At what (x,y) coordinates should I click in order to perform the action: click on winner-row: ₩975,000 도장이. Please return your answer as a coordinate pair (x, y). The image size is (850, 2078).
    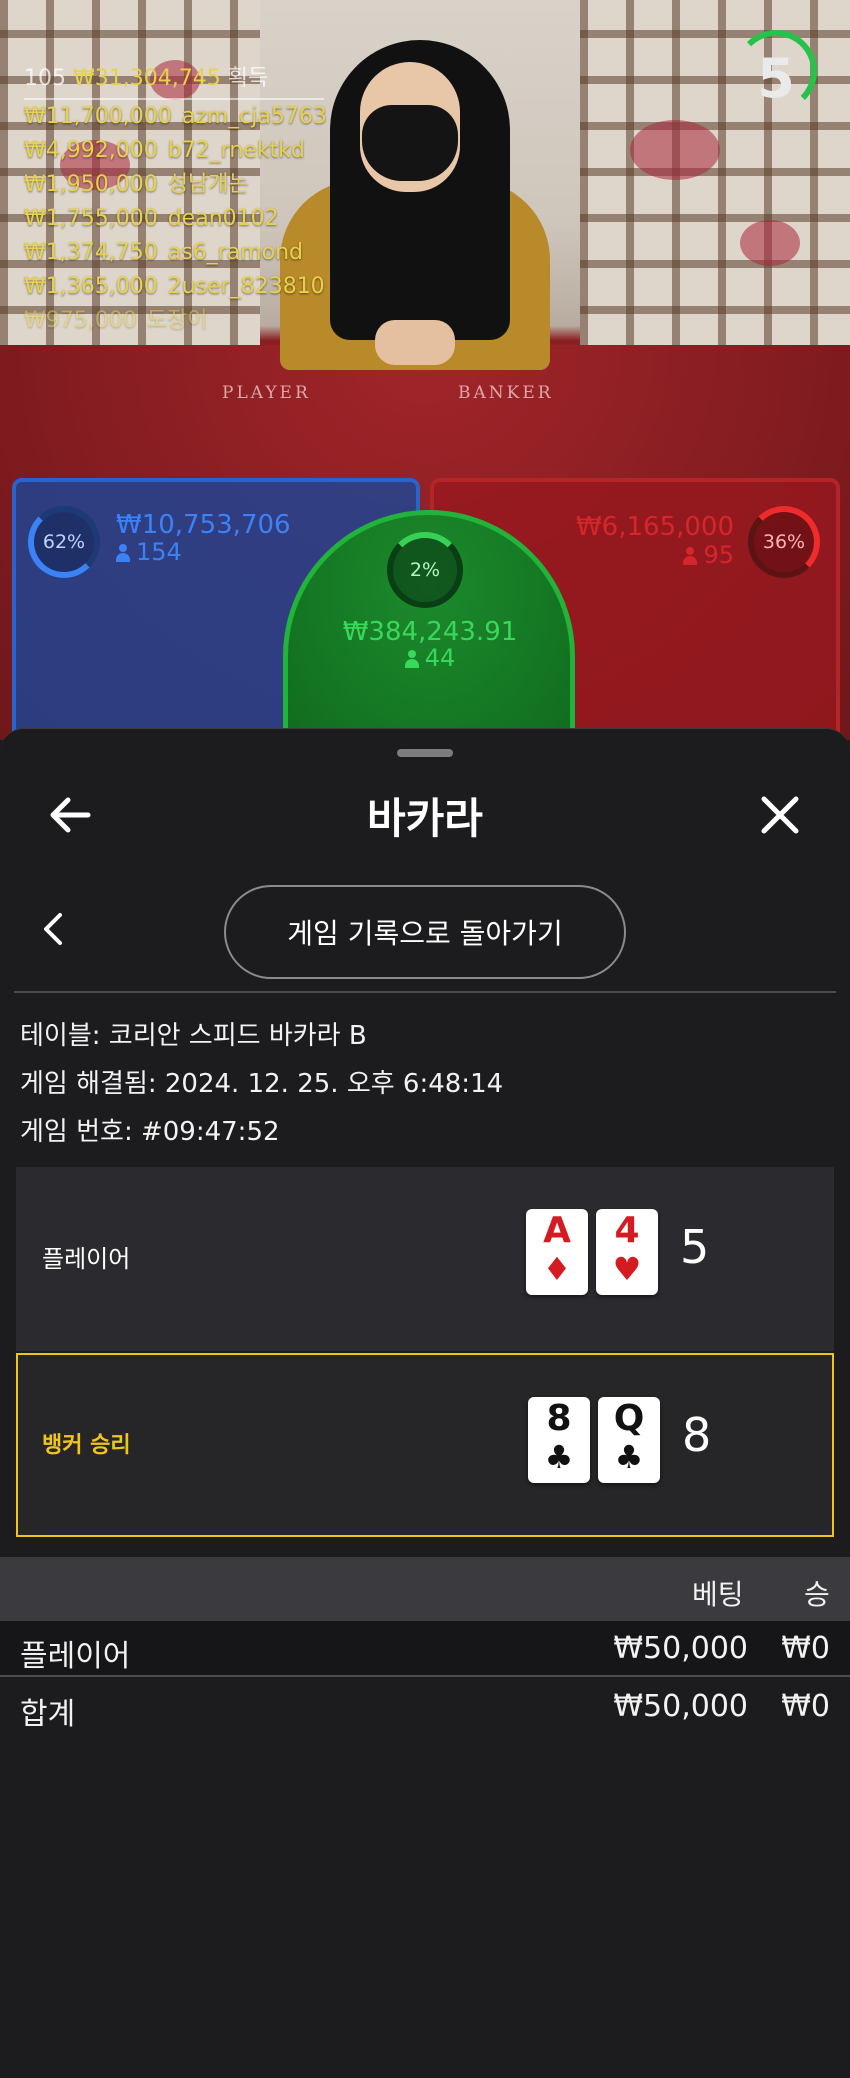
    Looking at the image, I should click on (184, 321).